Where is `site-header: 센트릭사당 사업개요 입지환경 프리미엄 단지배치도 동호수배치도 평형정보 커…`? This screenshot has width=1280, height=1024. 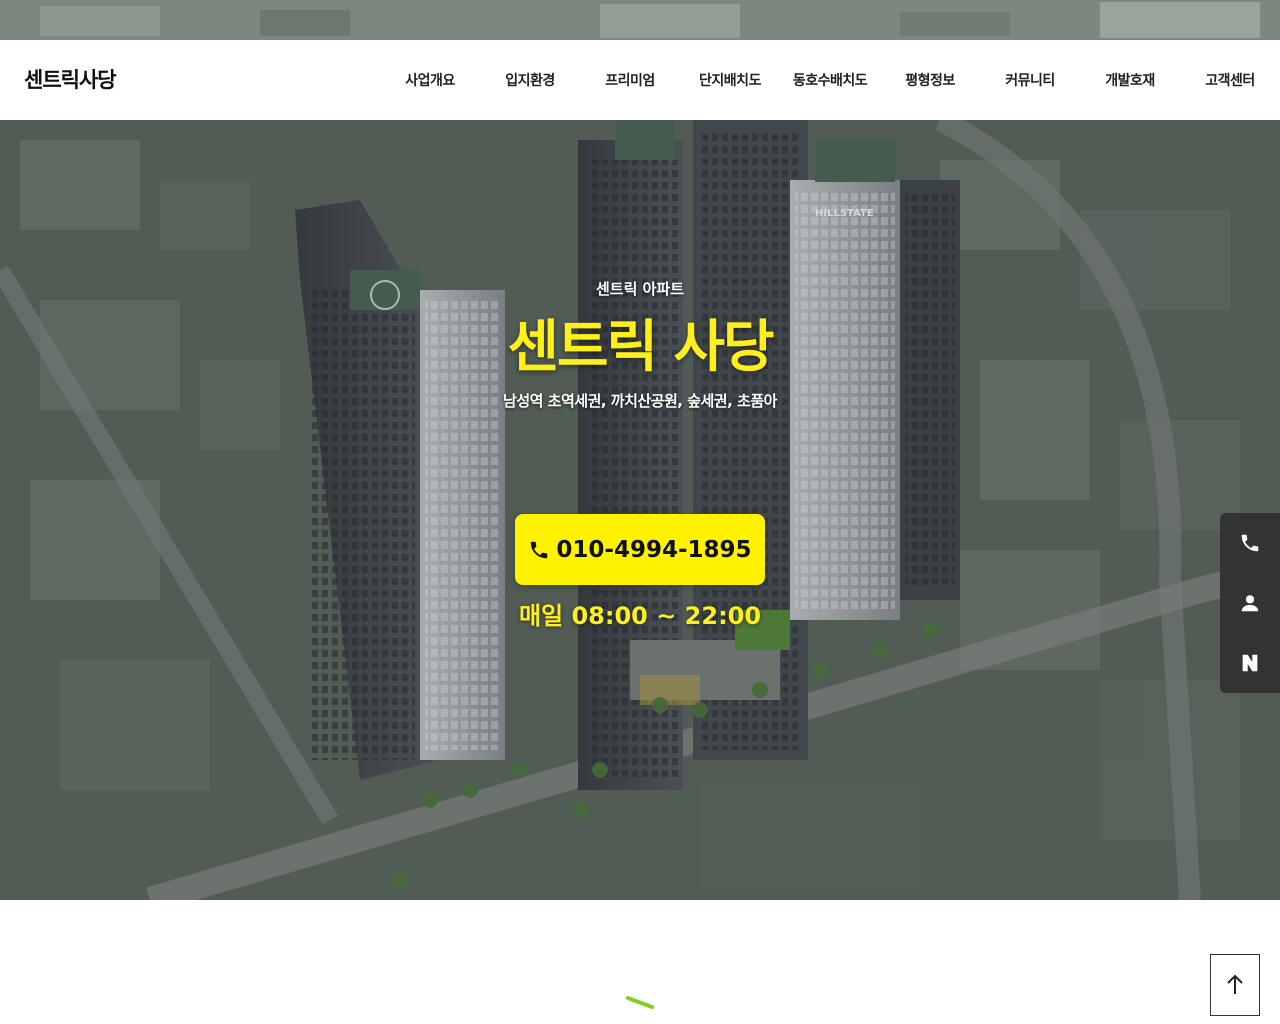 site-header: 센트릭사당 사업개요 입지환경 프리미엄 단지배치도 동호수배치도 평형정보 커… is located at coordinates (640, 80).